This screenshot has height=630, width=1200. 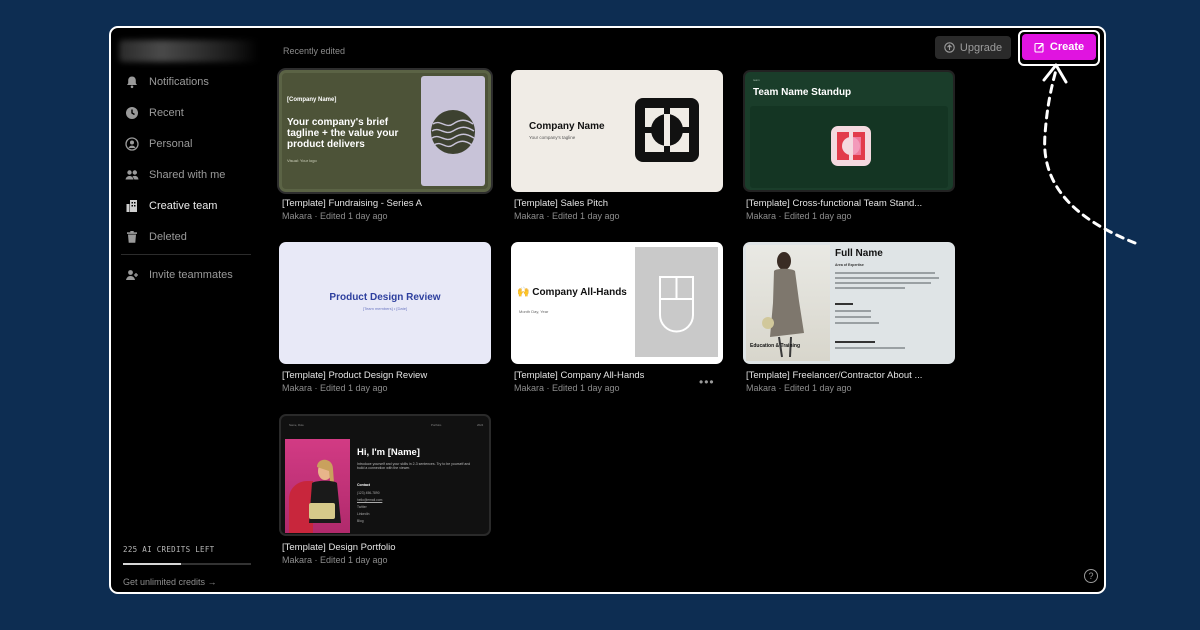 I want to click on wave-circle-icon, so click(x=453, y=132).